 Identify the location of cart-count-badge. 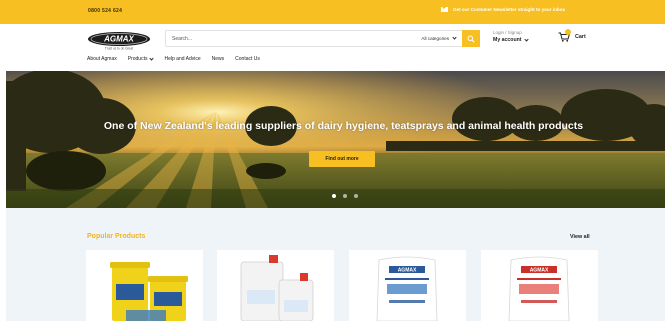
(568, 32).